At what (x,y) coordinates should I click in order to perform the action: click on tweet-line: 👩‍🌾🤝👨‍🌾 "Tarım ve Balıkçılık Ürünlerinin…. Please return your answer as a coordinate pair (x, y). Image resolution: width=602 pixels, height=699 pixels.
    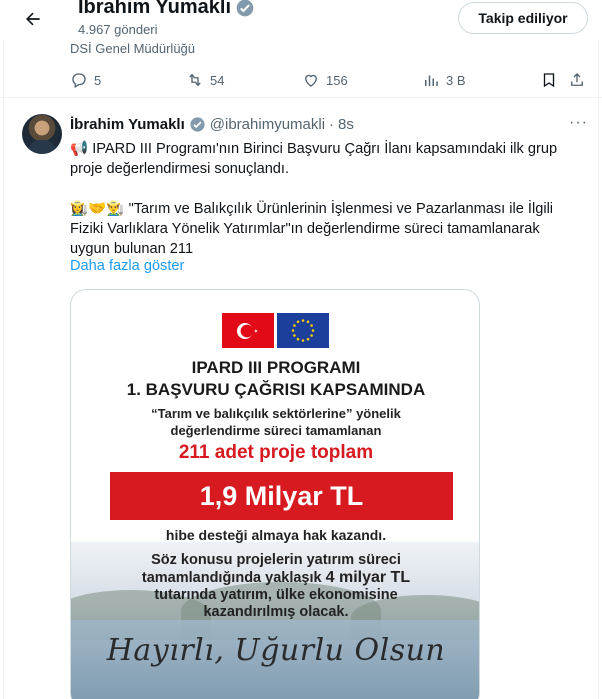
    Looking at the image, I should click on (312, 209).